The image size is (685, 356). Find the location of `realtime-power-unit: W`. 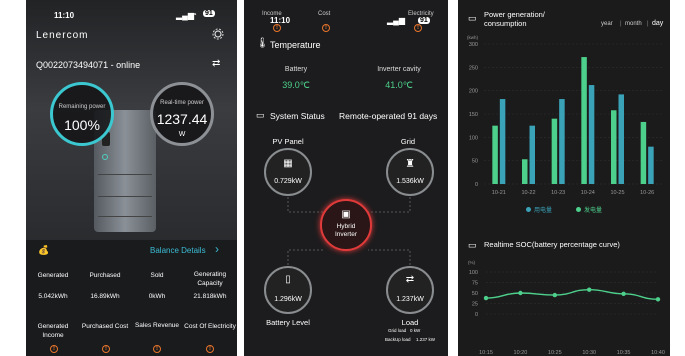

realtime-power-unit: W is located at coordinates (182, 134).